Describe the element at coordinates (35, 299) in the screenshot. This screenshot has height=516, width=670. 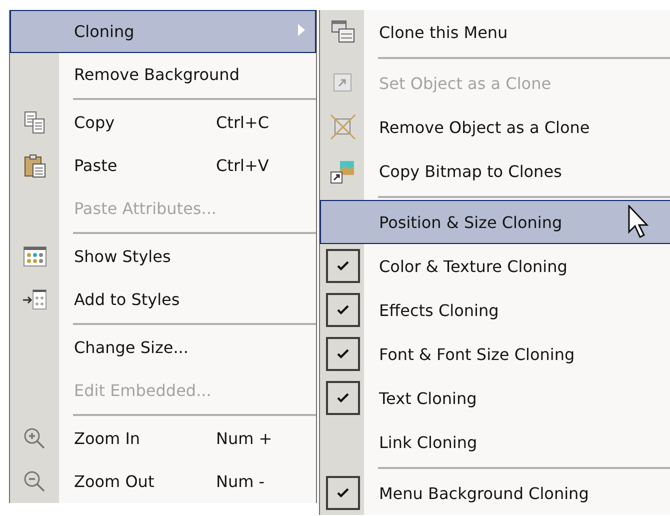
I see `add-styles-icon` at that location.